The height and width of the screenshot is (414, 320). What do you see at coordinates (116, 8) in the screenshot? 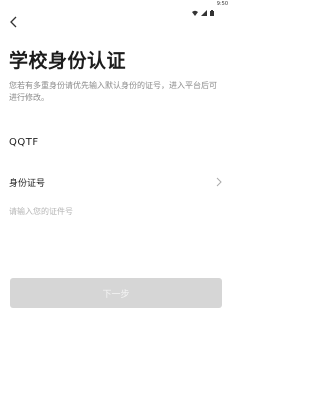
I see `status-bar: 9:50` at bounding box center [116, 8].